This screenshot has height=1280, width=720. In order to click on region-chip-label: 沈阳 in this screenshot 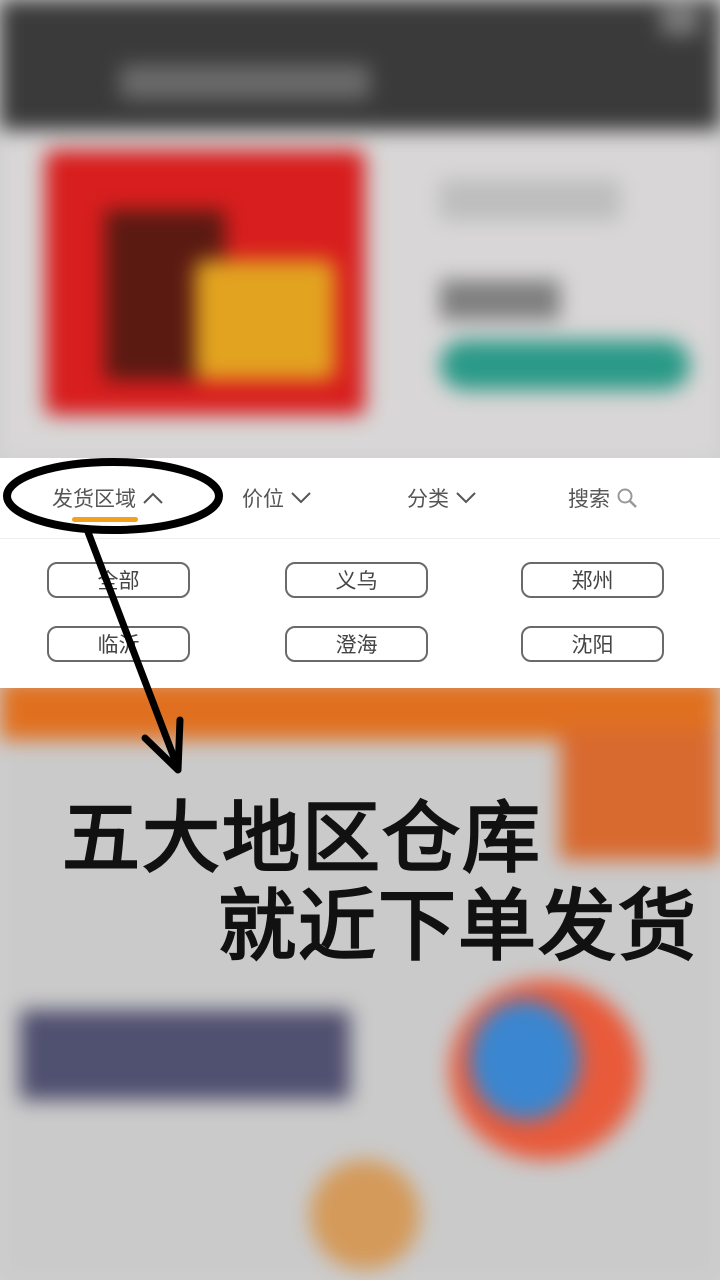, I will do `click(592, 645)`.